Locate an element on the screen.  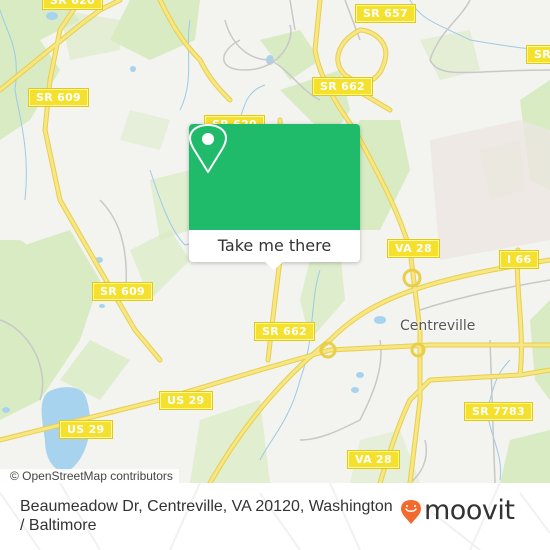
road-shield-sr-edge: SR is located at coordinates (538, 54).